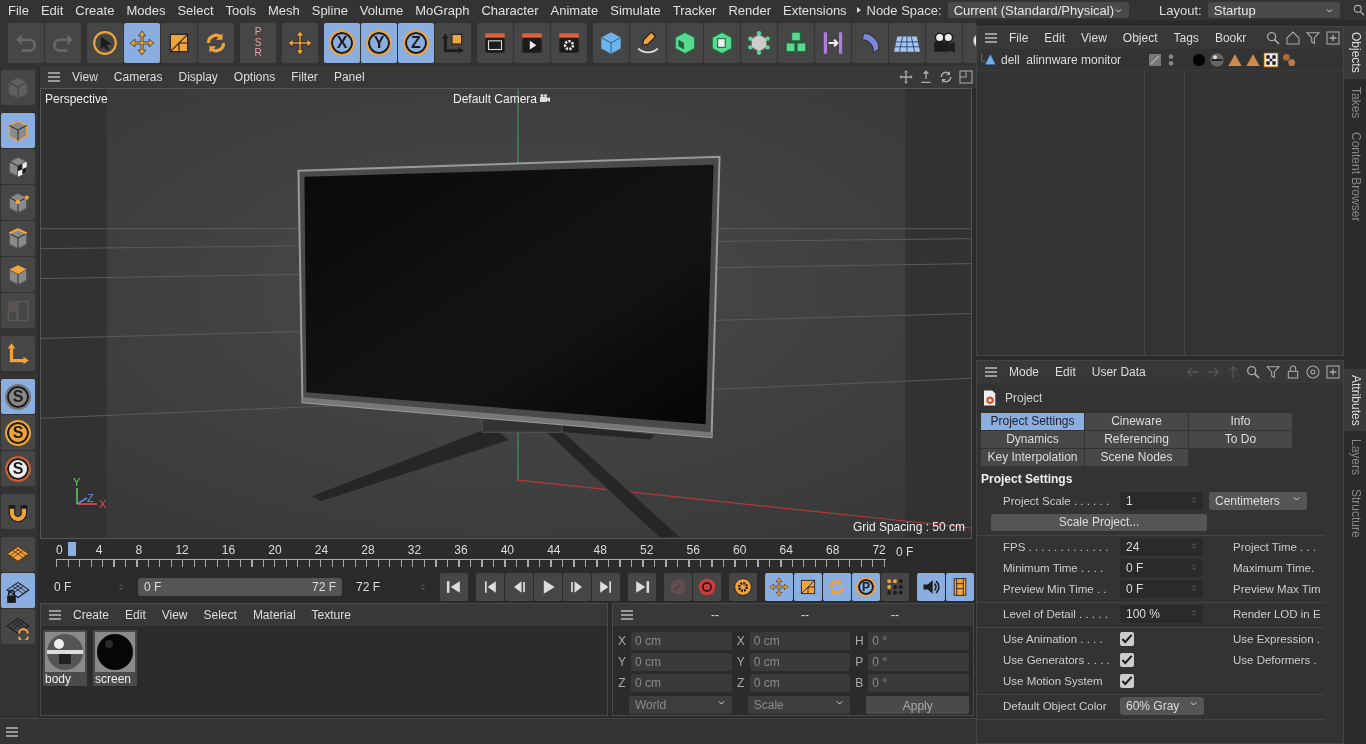  What do you see at coordinates (240, 587) in the screenshot?
I see `frame-range-slider: 0 F 72 F` at bounding box center [240, 587].